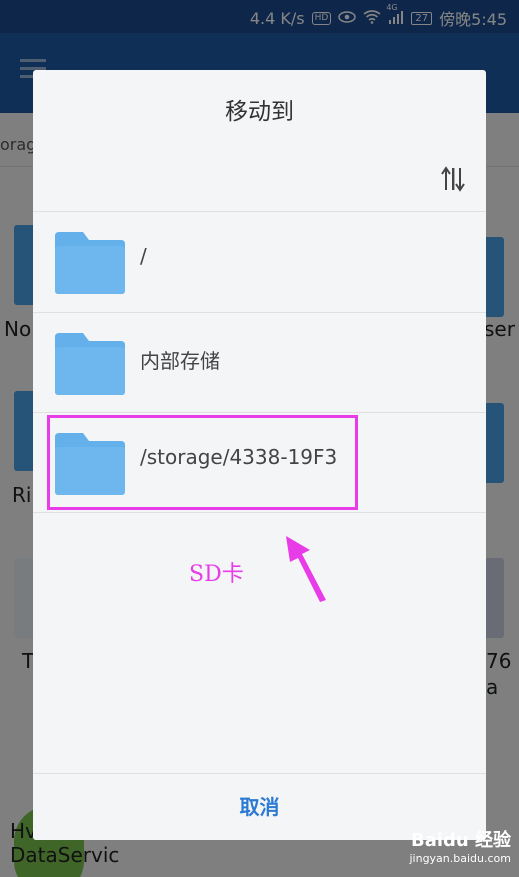 Image resolution: width=519 pixels, height=877 pixels. What do you see at coordinates (202, 462) in the screenshot?
I see `highlight-box` at bounding box center [202, 462].